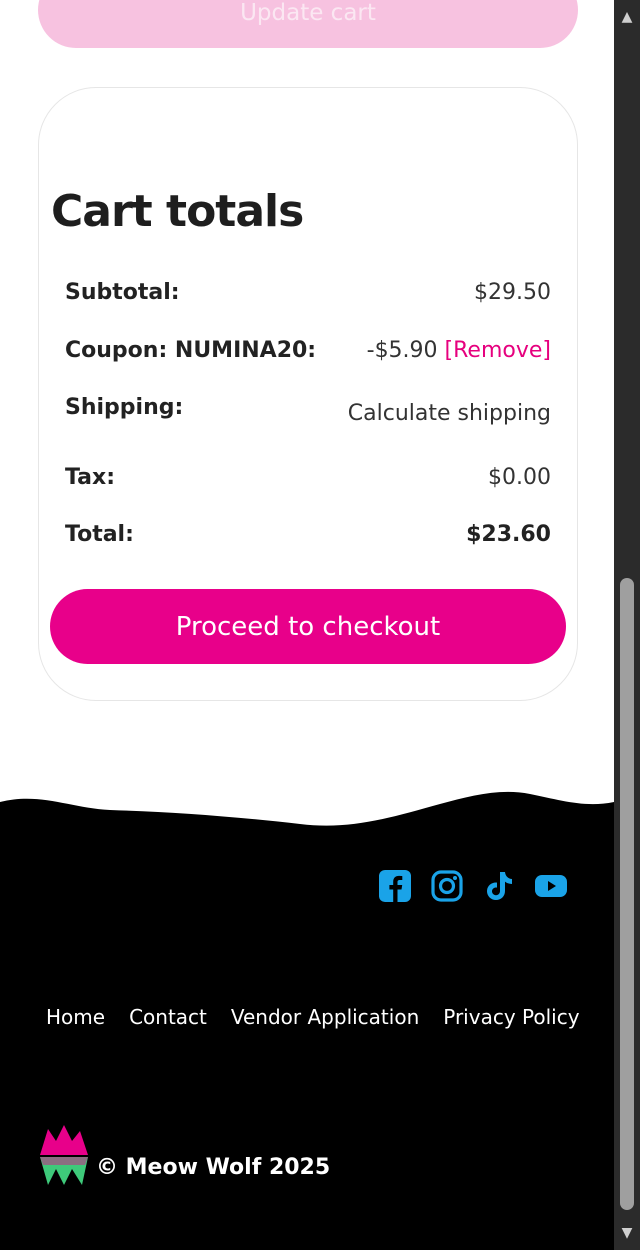 The width and height of the screenshot is (640, 1250). I want to click on coupon-label: Coupon: NUMINA20:, so click(191, 350).